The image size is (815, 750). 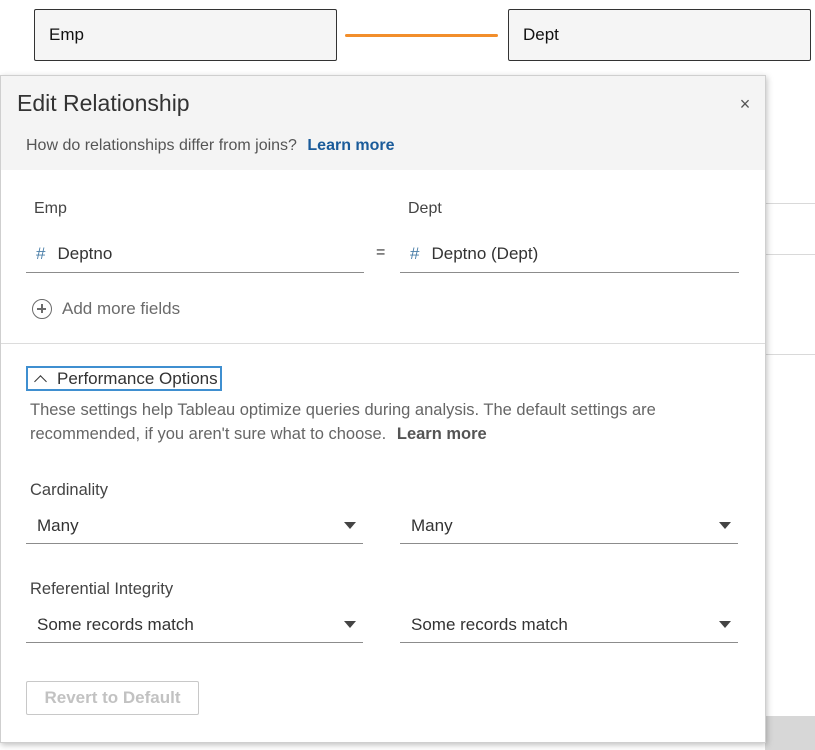 What do you see at coordinates (442, 434) in the screenshot?
I see `performance-learn-more-link: Learn more` at bounding box center [442, 434].